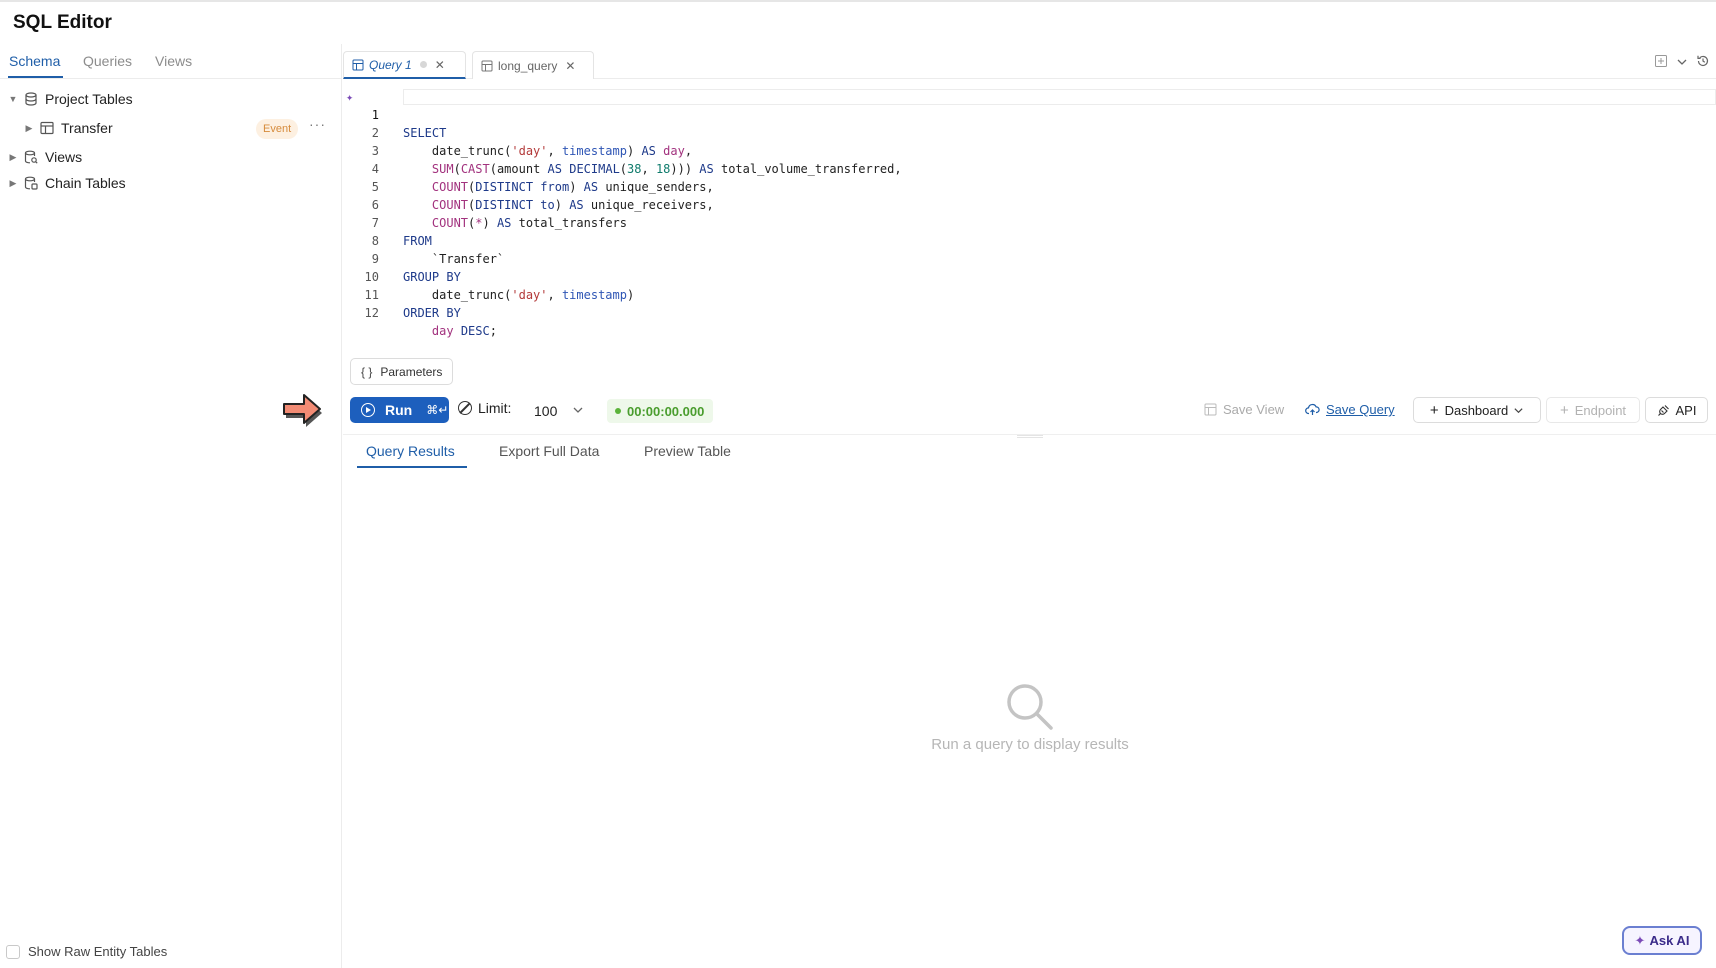  I want to click on tree-item-project-tables: ▼ Project Tables, so click(70, 99).